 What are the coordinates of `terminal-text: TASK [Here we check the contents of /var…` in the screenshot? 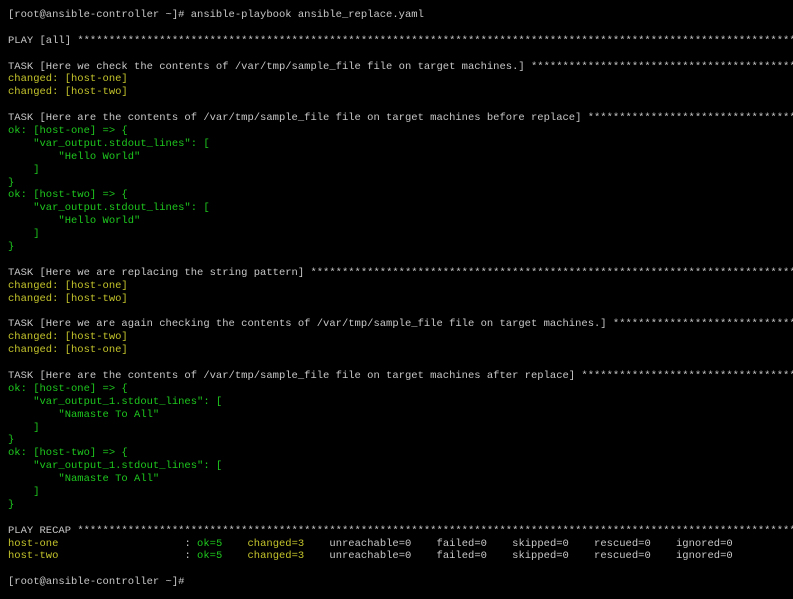 It's located at (269, 66).